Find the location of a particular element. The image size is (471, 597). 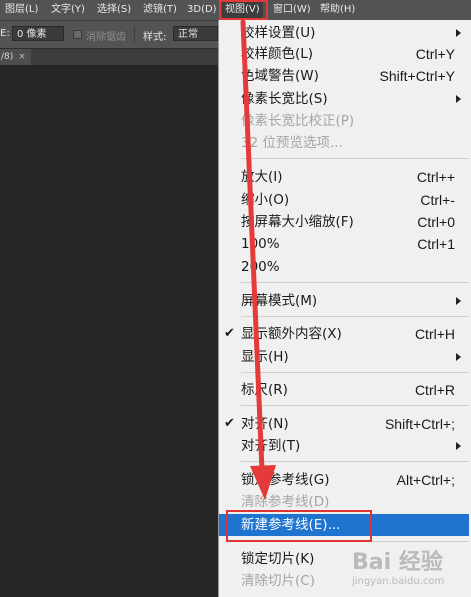

annotation-arrow-head is located at coordinates (263, 482).